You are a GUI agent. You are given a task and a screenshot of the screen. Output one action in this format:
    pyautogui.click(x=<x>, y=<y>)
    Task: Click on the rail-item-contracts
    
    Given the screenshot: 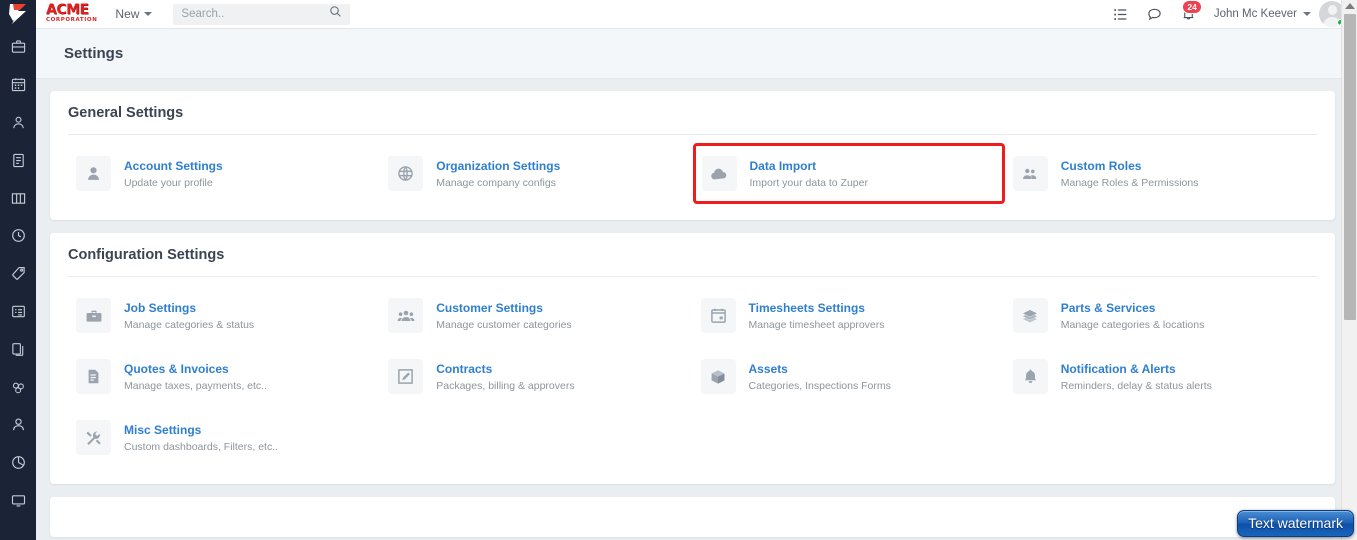 What is the action you would take?
    pyautogui.click(x=18, y=349)
    